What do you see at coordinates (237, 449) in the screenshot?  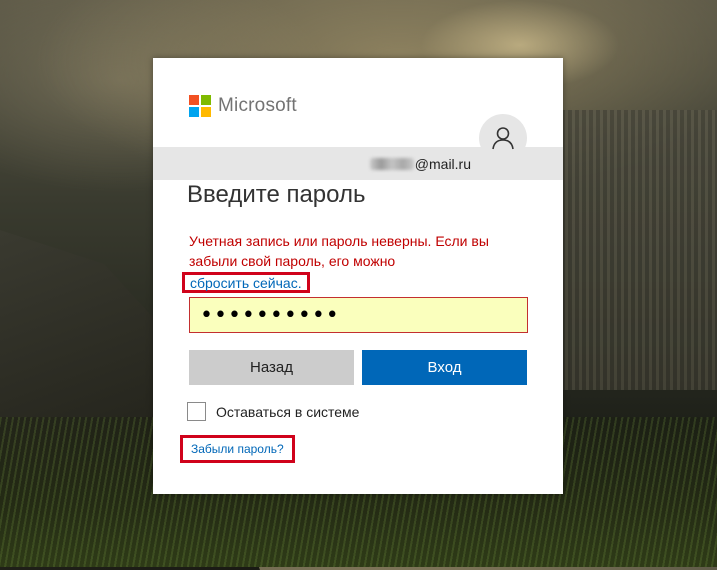 I see `forgot-password-link: Забыли пароль?` at bounding box center [237, 449].